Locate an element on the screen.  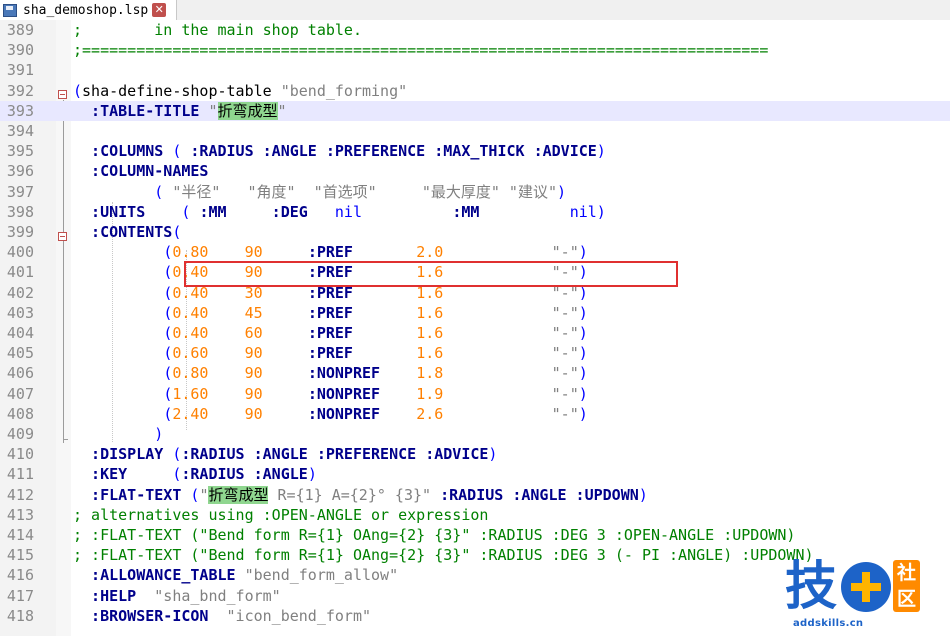
line-number: 408 is located at coordinates (20, 413).